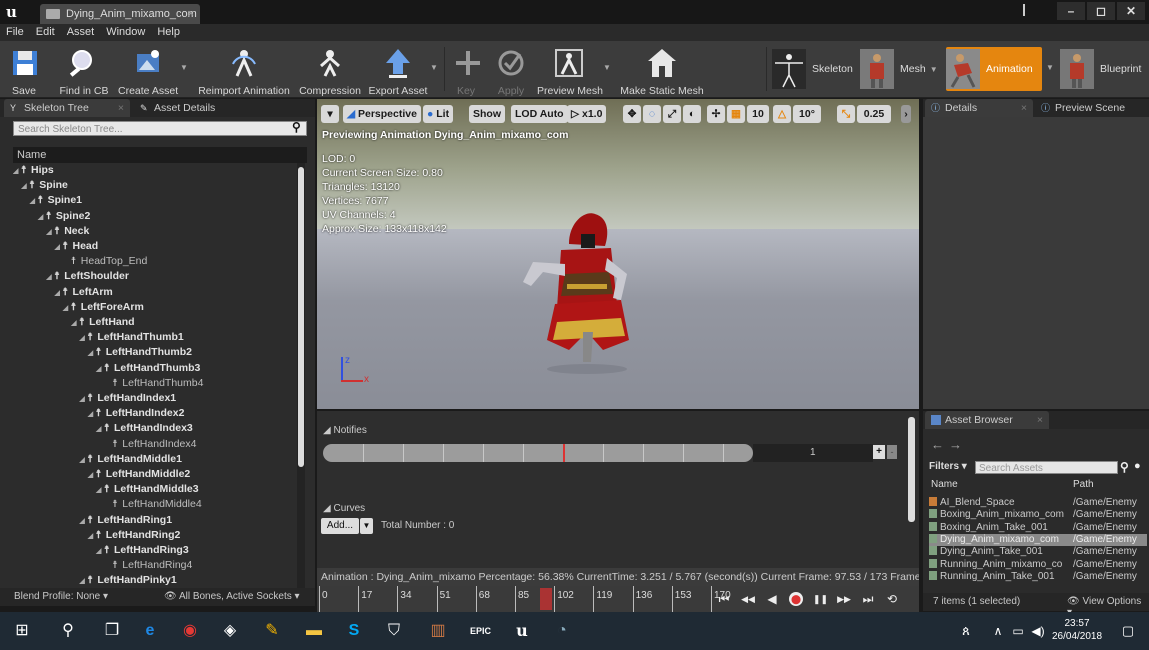 This screenshot has width=1149, height=650. I want to click on close-button: ✕, so click(1131, 11).